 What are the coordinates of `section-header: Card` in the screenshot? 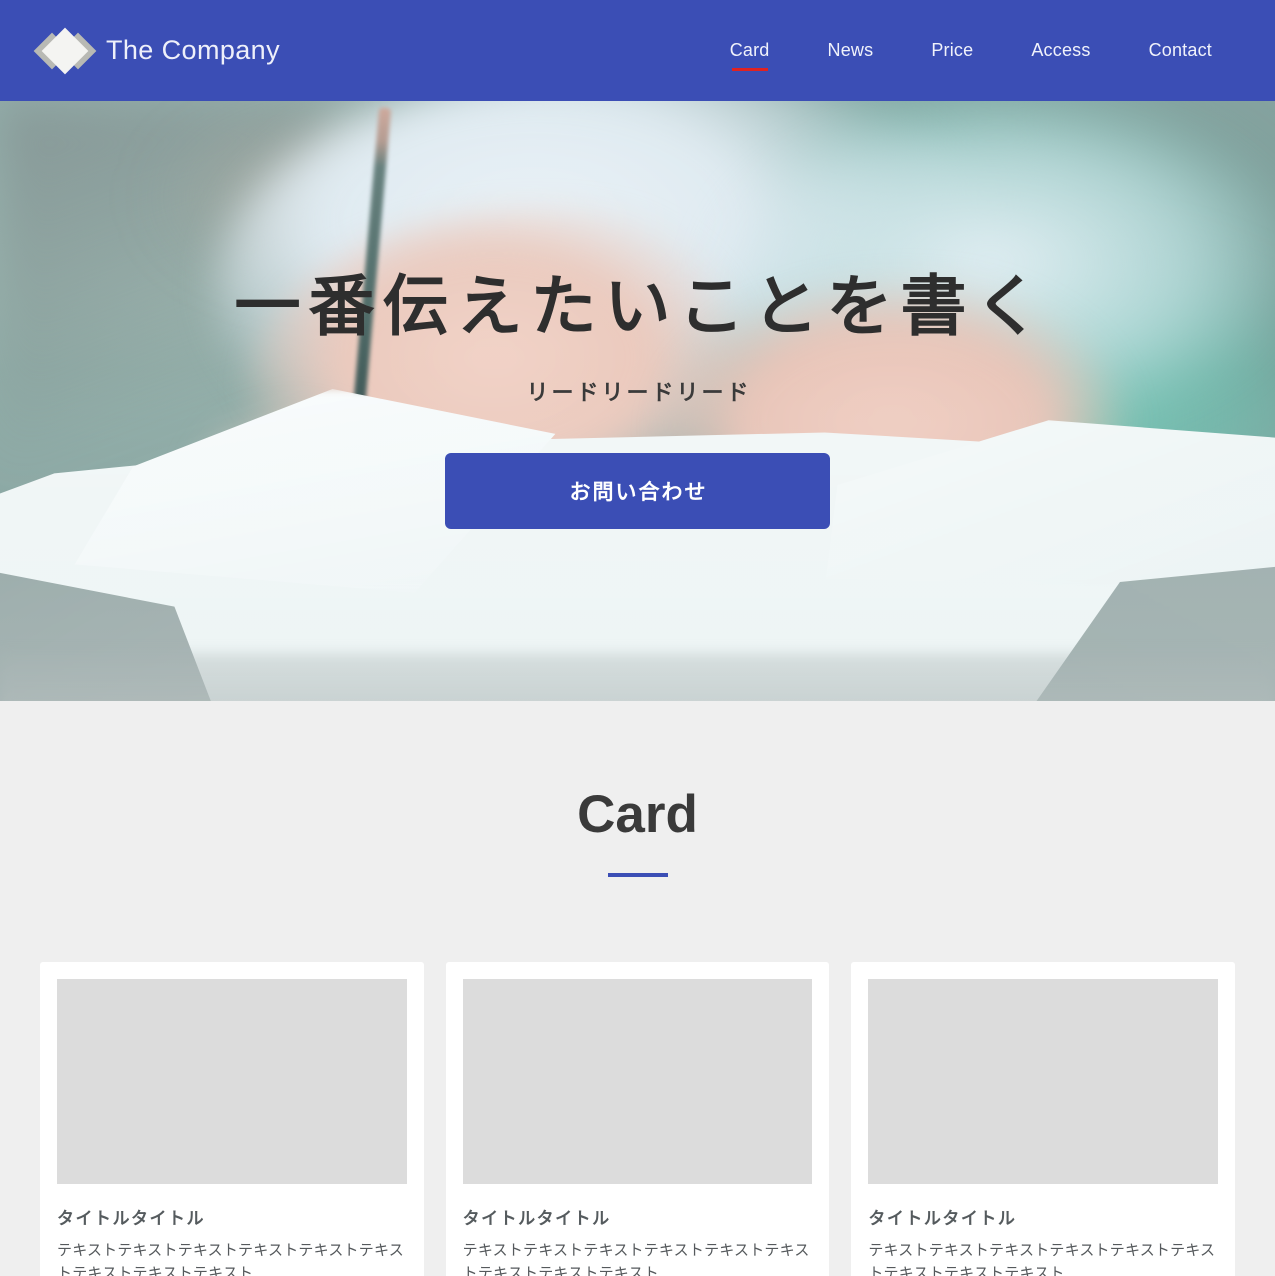 It's located at (637, 832).